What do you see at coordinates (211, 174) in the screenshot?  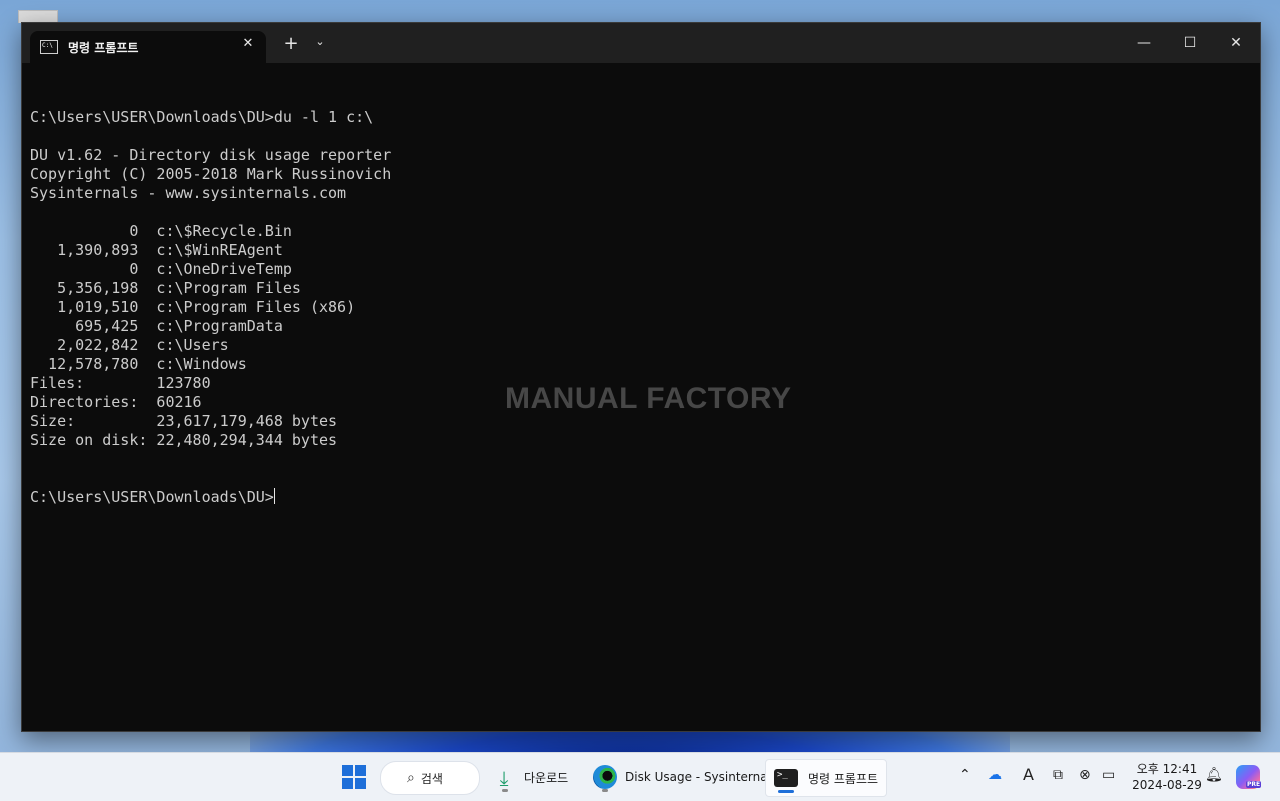 I see `console-line: Copyright (C) 2005-2018 Mark Russinovich` at bounding box center [211, 174].